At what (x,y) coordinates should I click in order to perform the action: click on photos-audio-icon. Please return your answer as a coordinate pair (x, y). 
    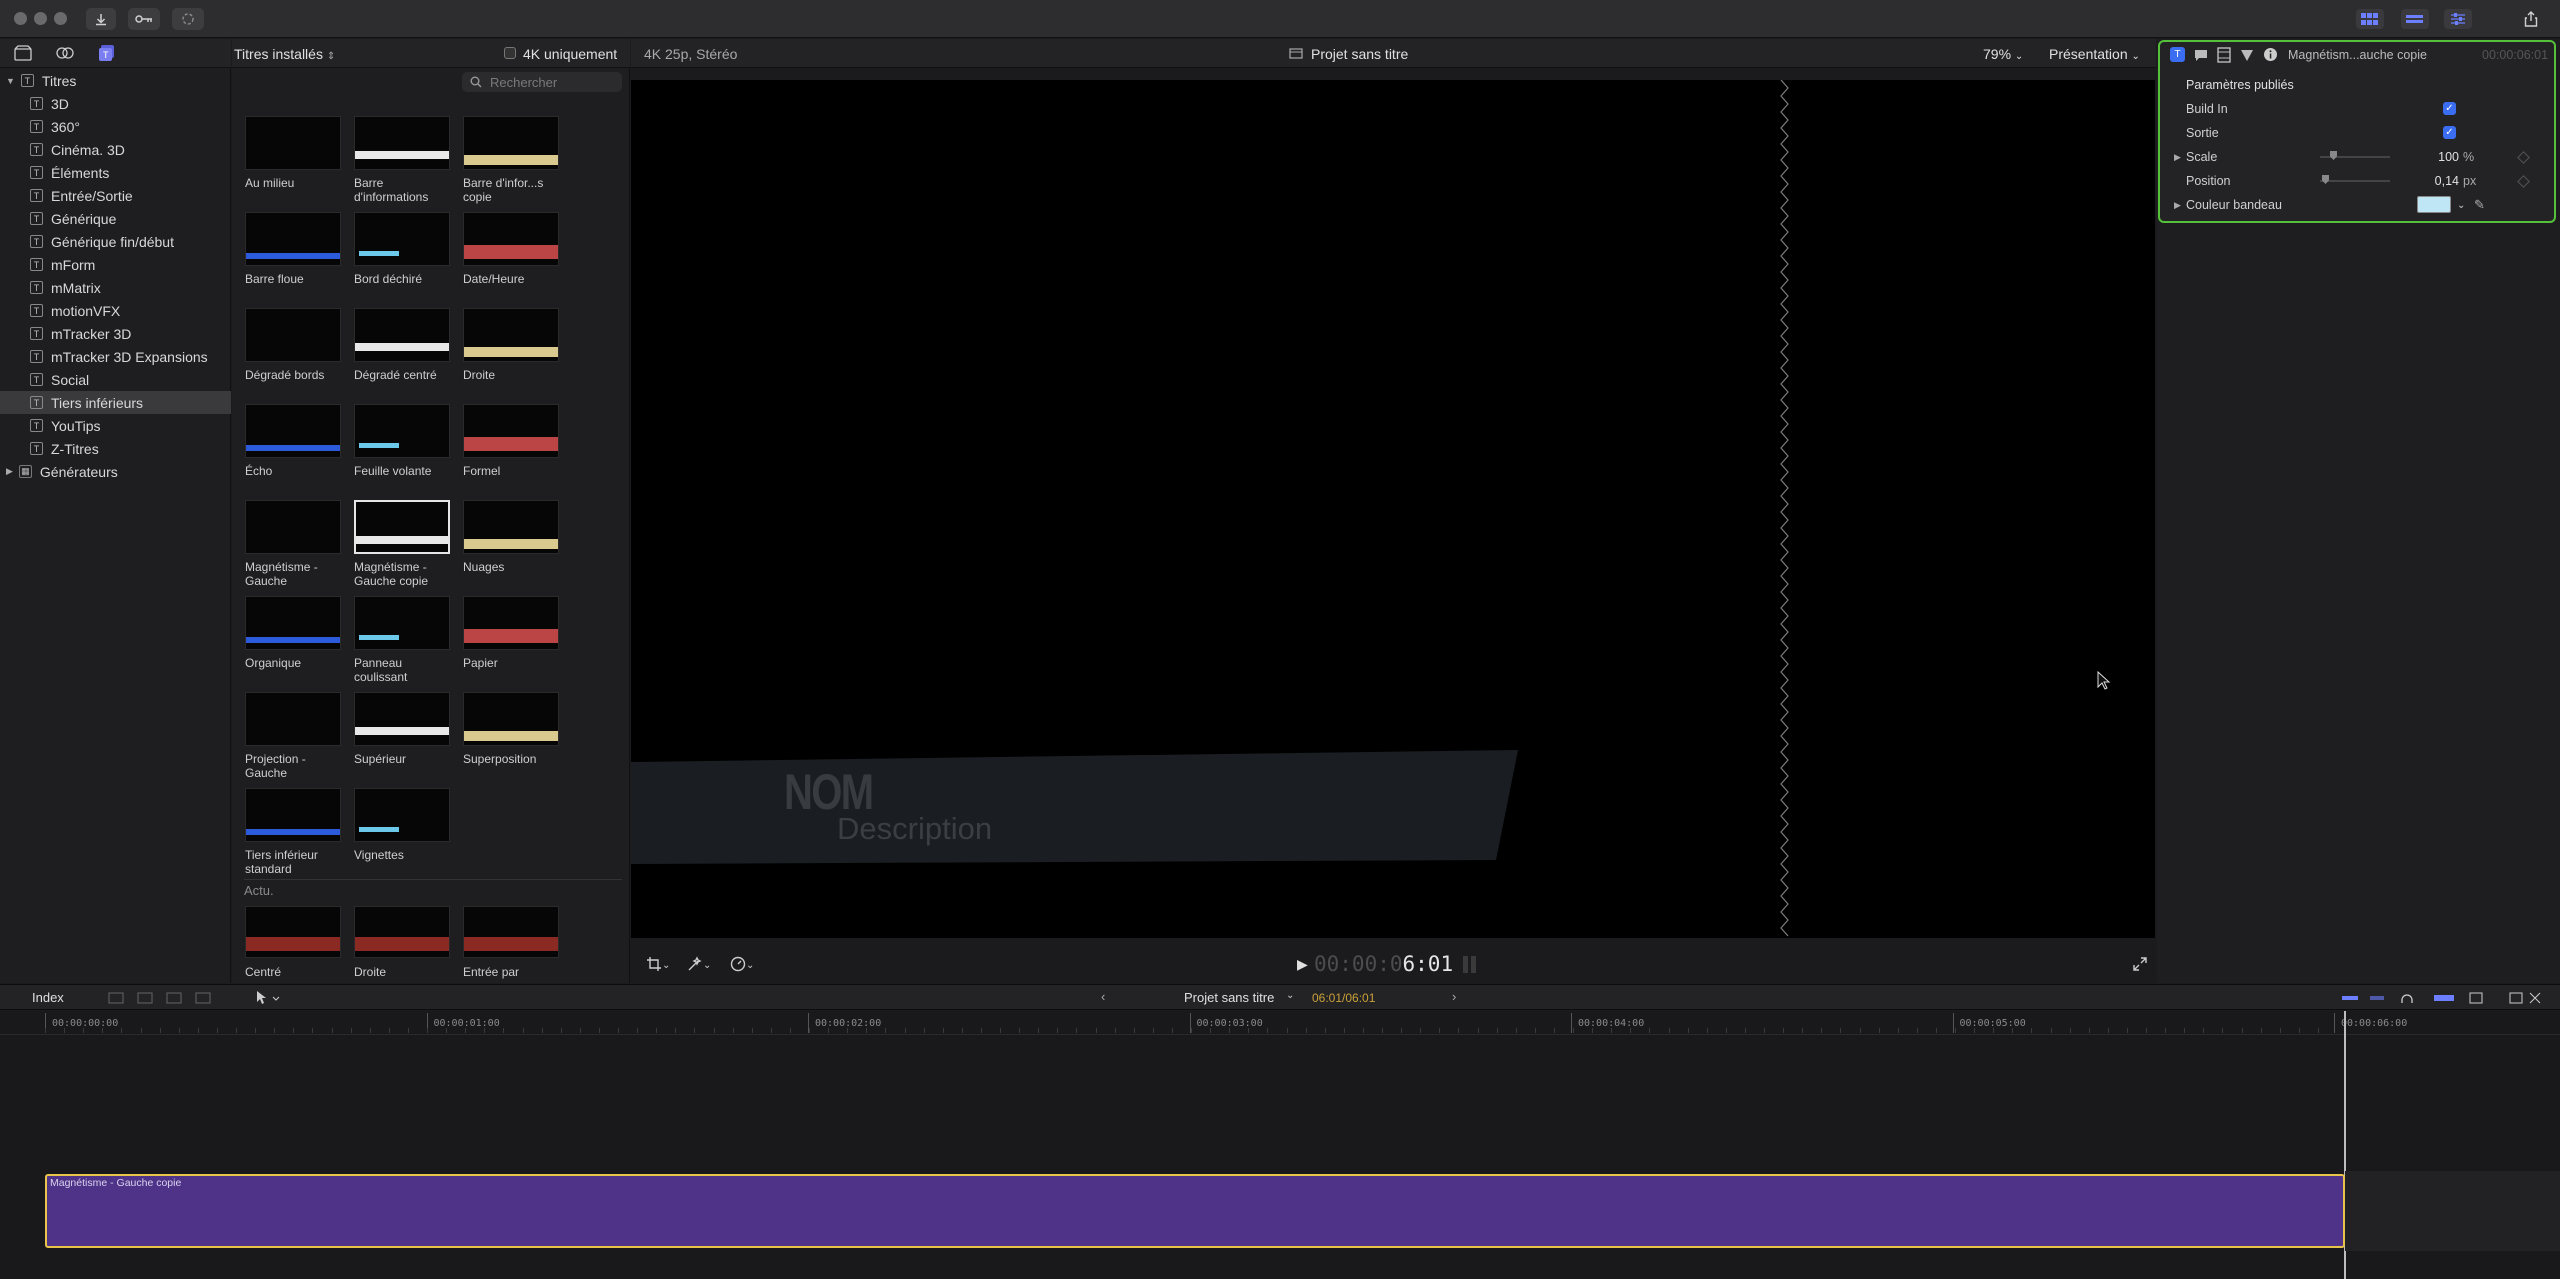
    Looking at the image, I should click on (65, 53).